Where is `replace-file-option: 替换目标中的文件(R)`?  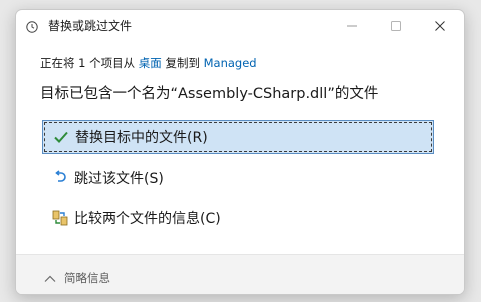 replace-file-option: 替换目标中的文件(R) is located at coordinates (238, 137).